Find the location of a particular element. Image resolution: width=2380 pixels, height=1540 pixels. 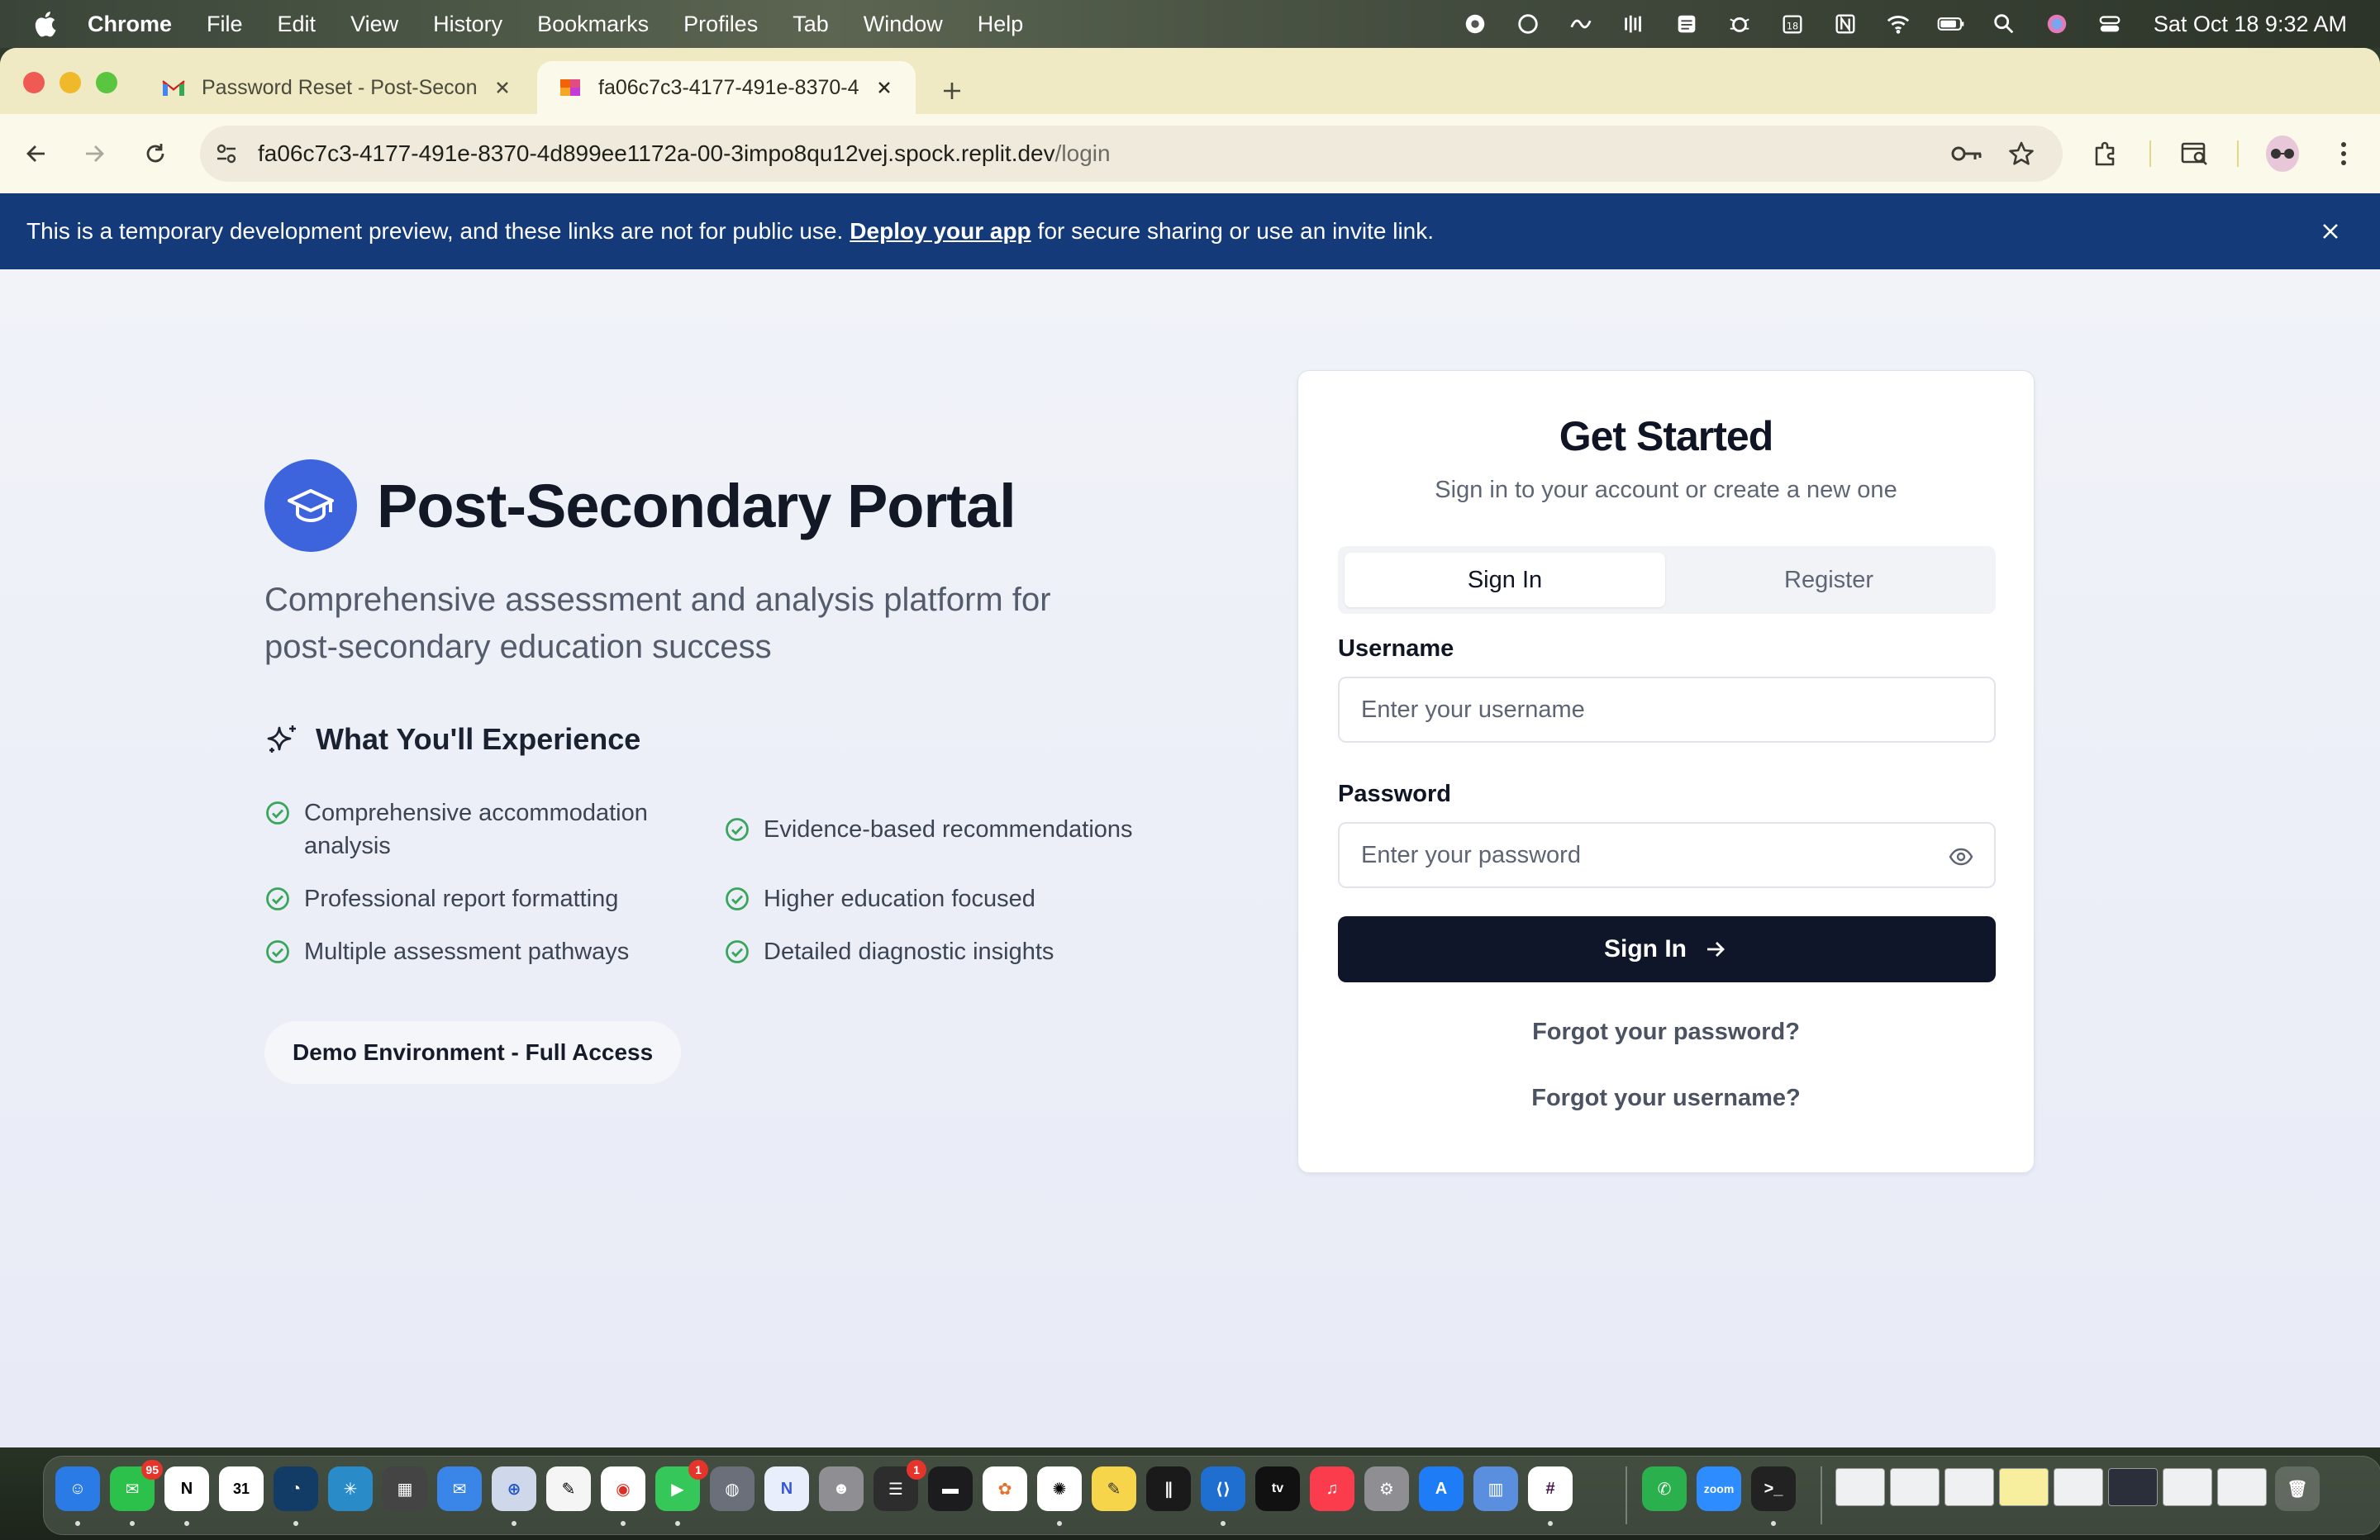

cursor-icon: ✎ is located at coordinates (568, 1488).